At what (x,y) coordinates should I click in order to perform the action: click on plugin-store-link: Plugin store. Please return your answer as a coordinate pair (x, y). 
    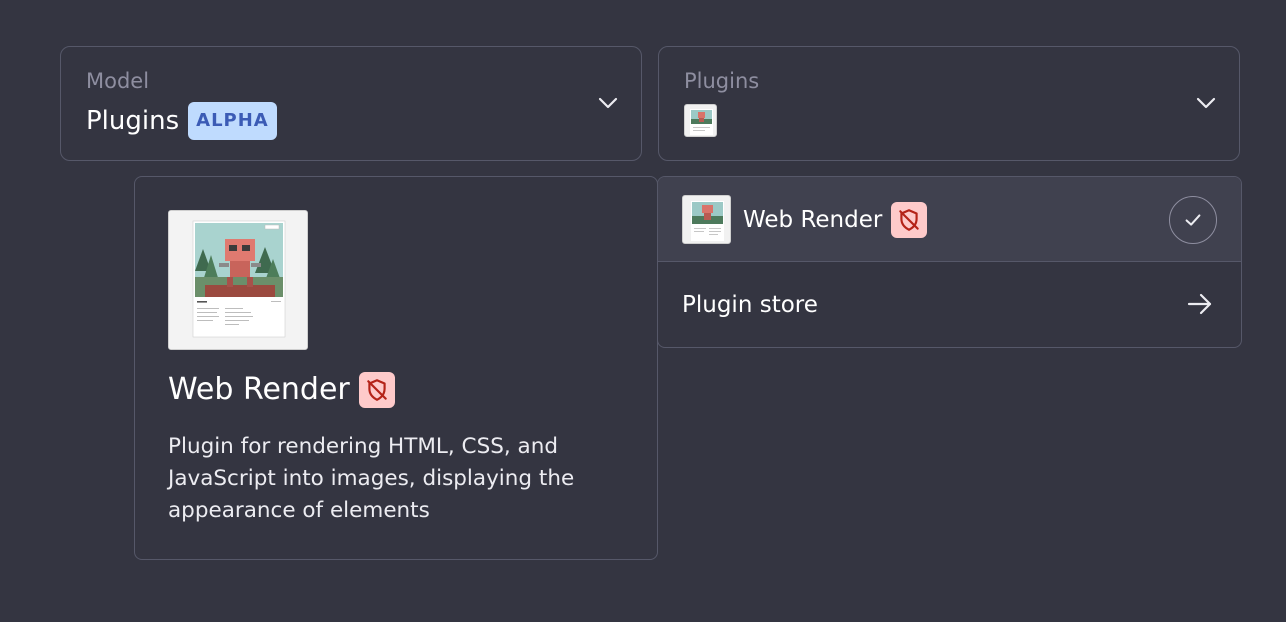
    Looking at the image, I should click on (949, 304).